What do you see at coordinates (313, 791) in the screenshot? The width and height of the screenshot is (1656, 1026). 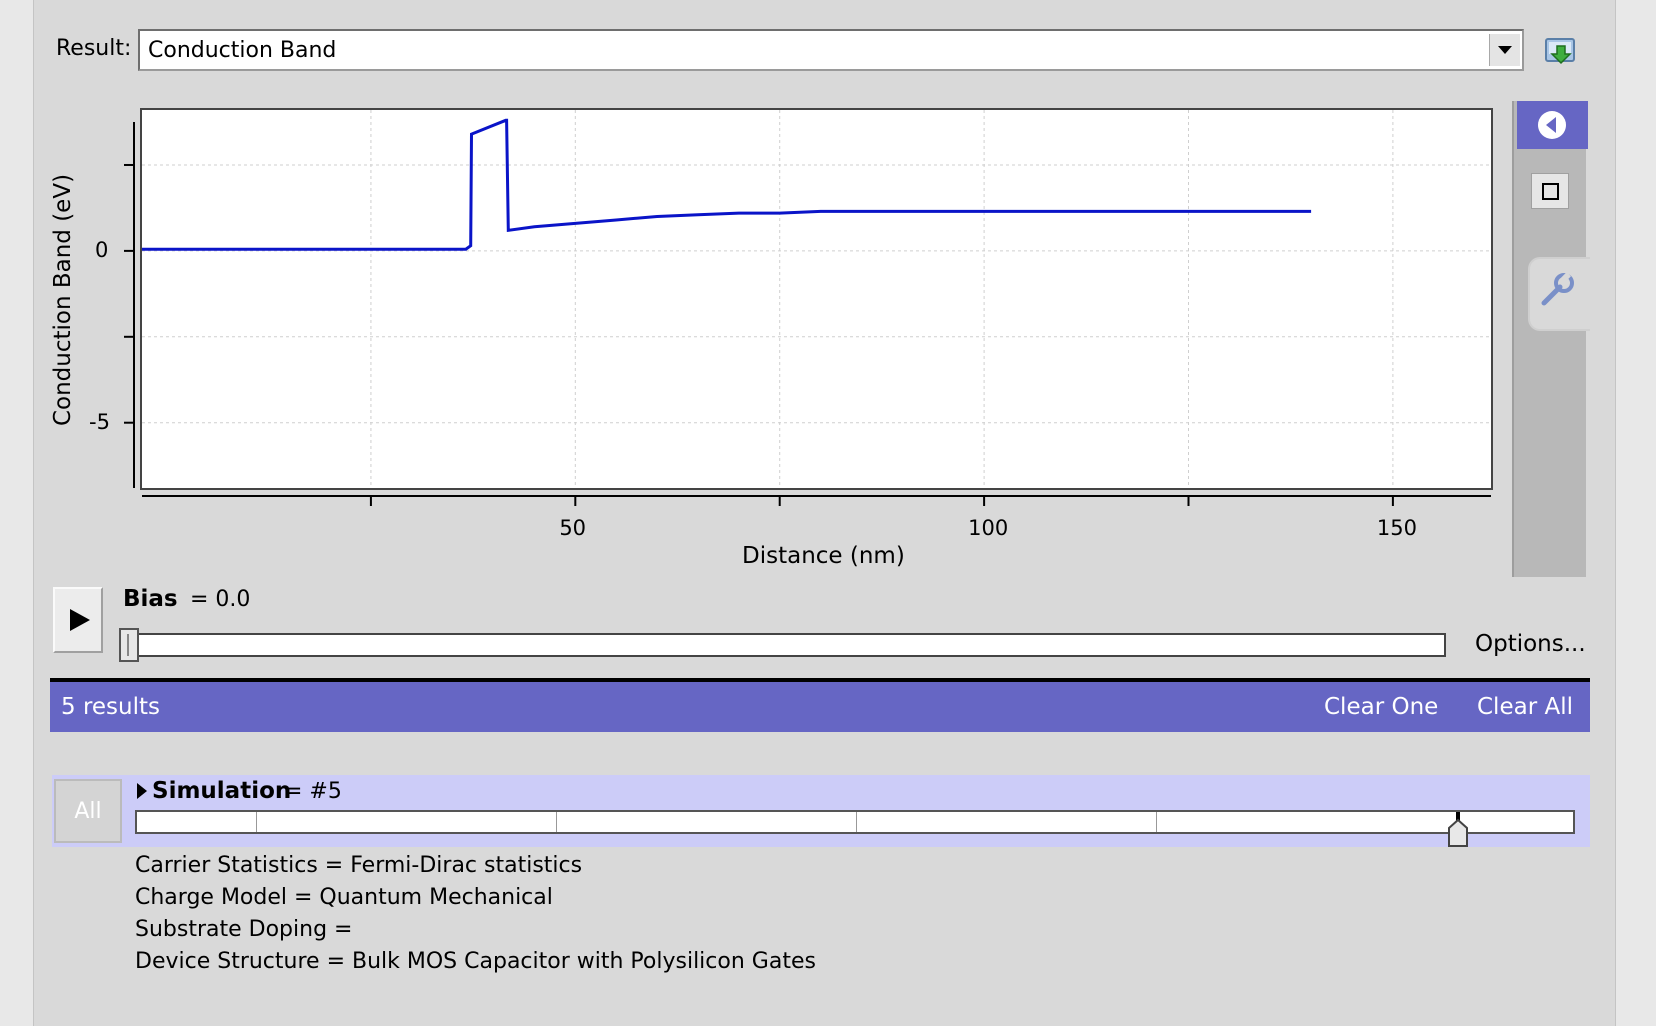 I see `simulation-value: = #5` at bounding box center [313, 791].